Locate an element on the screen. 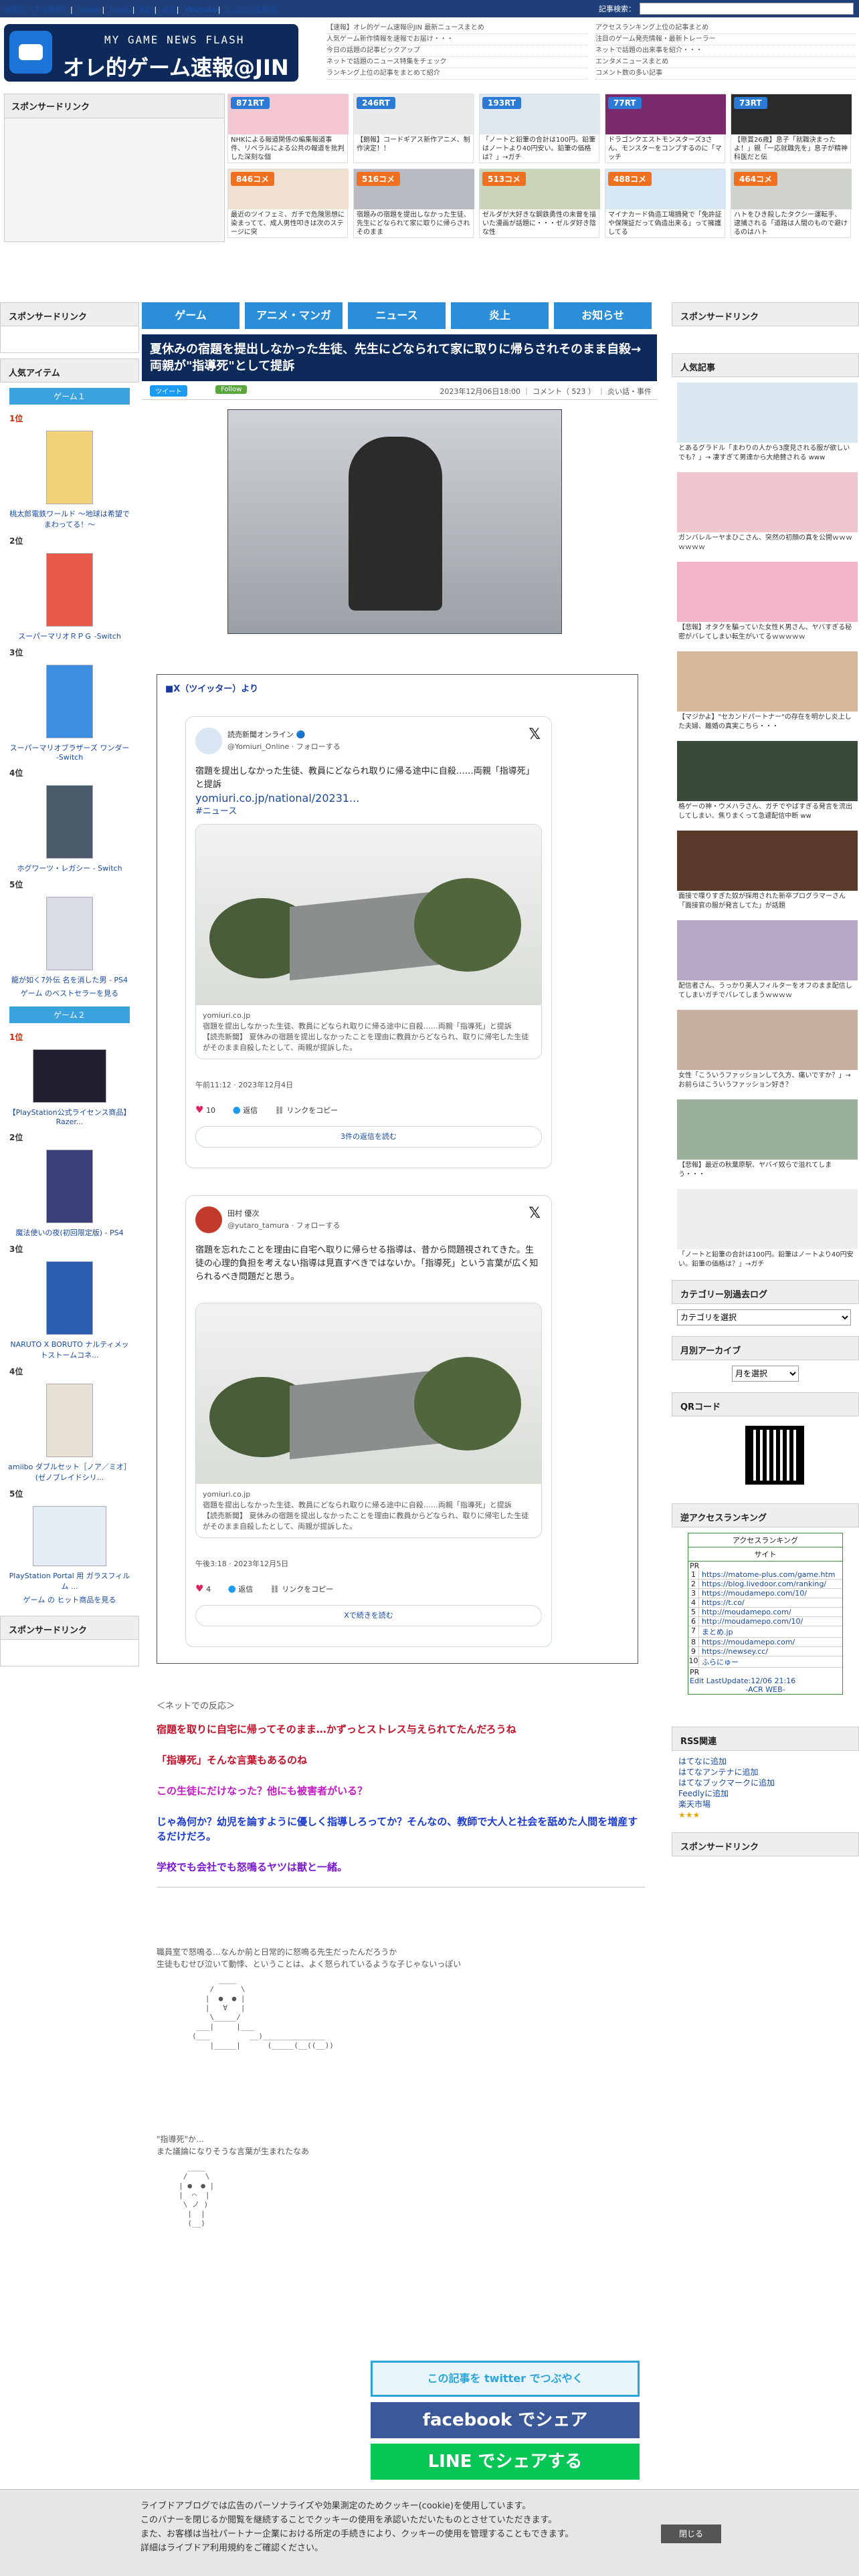 The width and height of the screenshot is (859, 2576). bestseller-link: ゲーム のベストセラーを見る is located at coordinates (69, 994).